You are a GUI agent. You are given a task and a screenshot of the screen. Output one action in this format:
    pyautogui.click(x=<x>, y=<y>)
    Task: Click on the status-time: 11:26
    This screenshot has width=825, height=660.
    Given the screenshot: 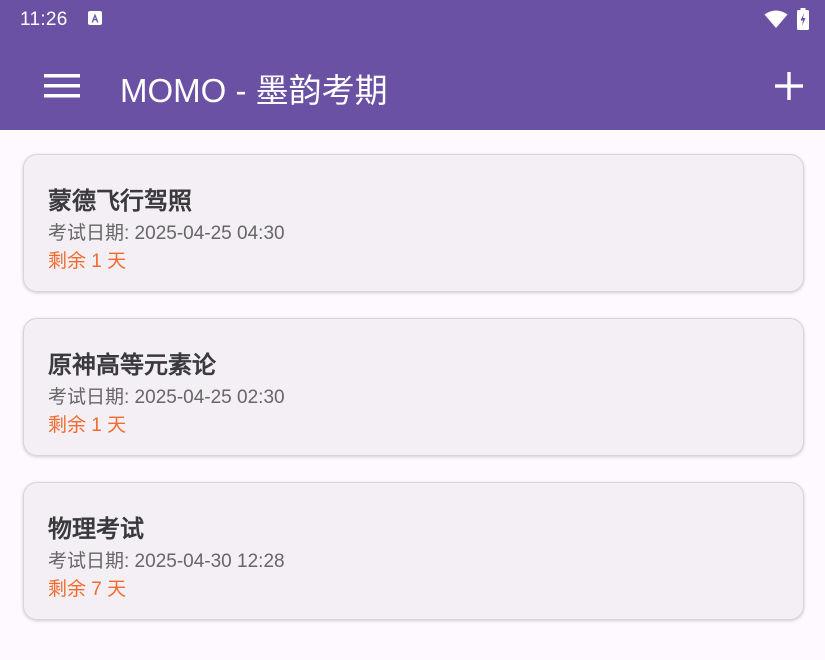 What is the action you would take?
    pyautogui.click(x=44, y=19)
    